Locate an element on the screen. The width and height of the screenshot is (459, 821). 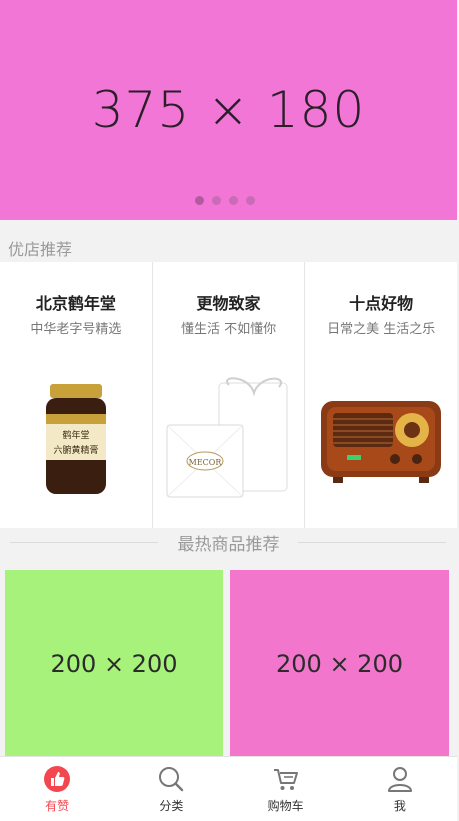
store-image-jar: 鹤年堂 六腑黄精膏 is located at coordinates (76, 440).